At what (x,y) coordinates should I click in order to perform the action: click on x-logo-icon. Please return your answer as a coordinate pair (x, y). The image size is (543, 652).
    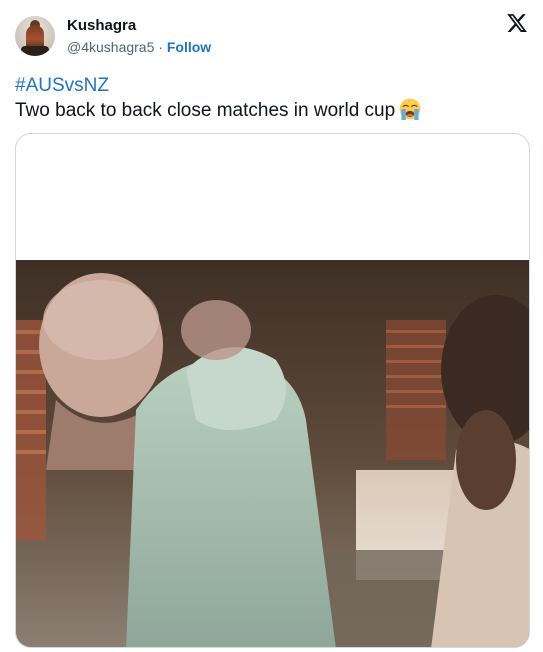
    Looking at the image, I should click on (517, 23).